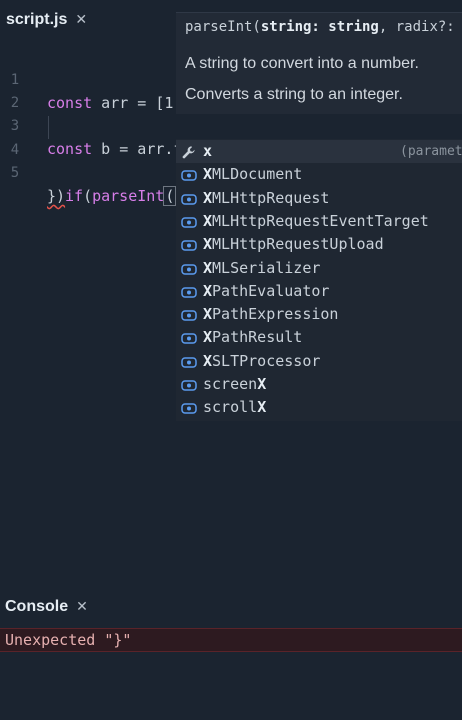  I want to click on suggestion-label: XMLDocument, so click(253, 174).